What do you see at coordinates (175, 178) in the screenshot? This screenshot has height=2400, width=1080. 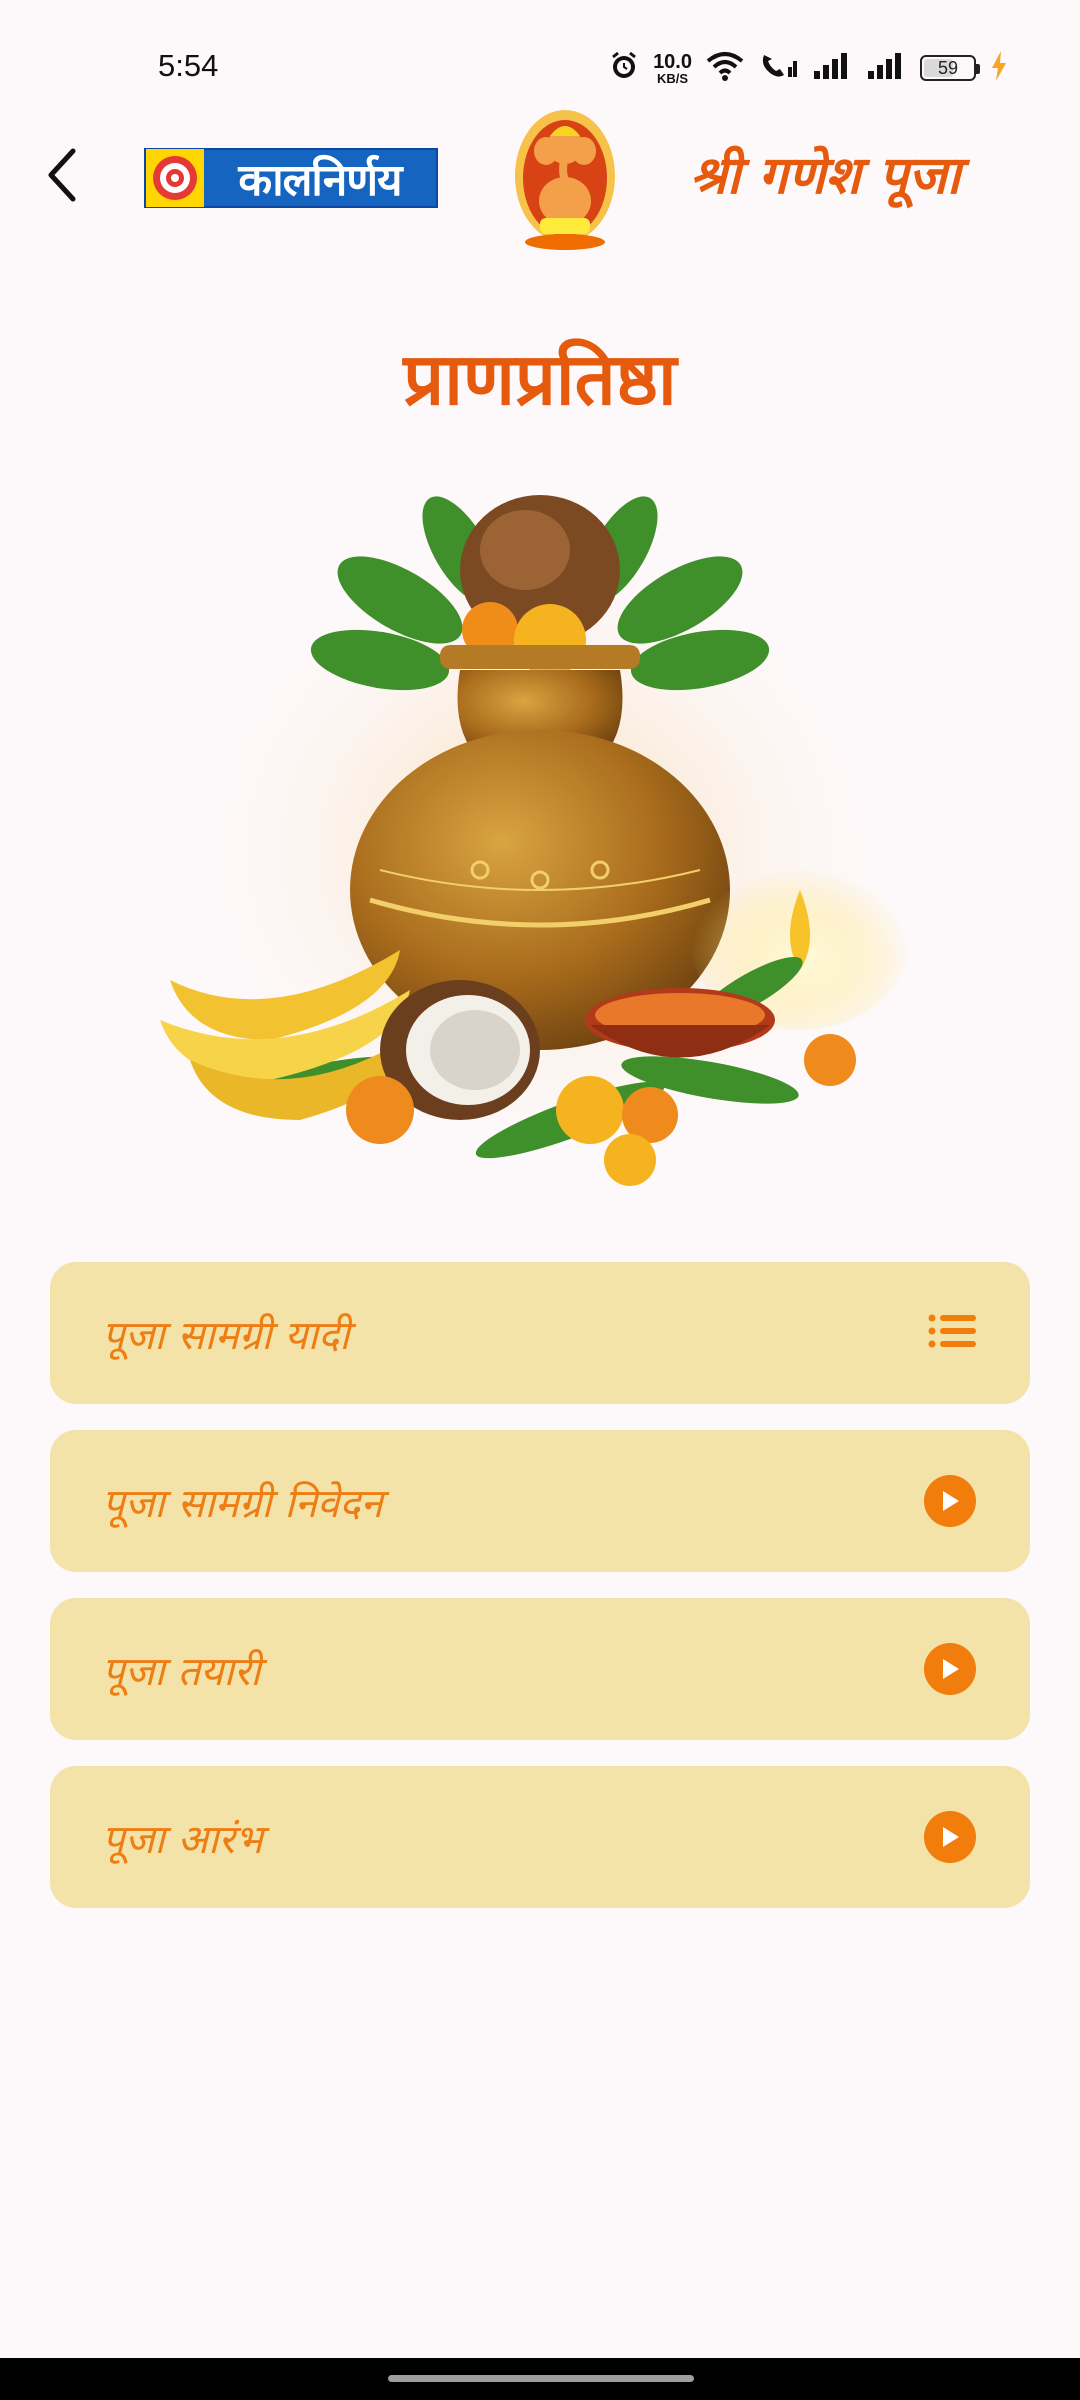 I see `sun-emblem-icon` at bounding box center [175, 178].